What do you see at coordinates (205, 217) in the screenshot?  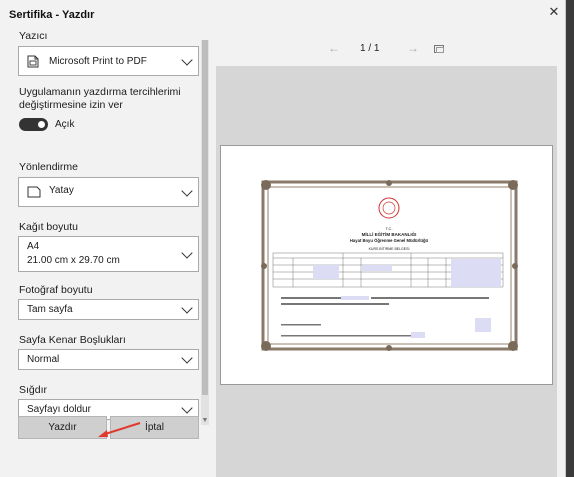 I see `scrollbar-thumb` at bounding box center [205, 217].